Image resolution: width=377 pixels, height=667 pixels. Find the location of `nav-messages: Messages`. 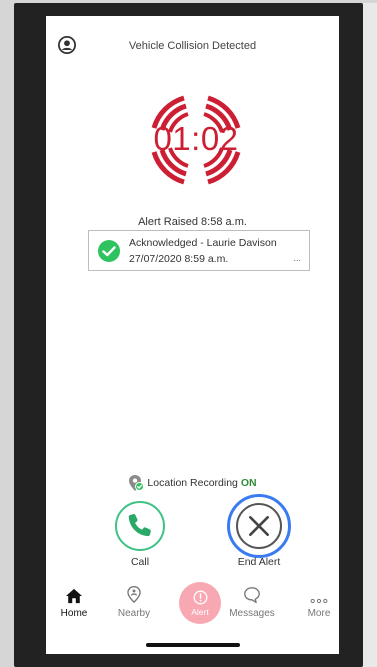

nav-messages: Messages is located at coordinates (252, 600).